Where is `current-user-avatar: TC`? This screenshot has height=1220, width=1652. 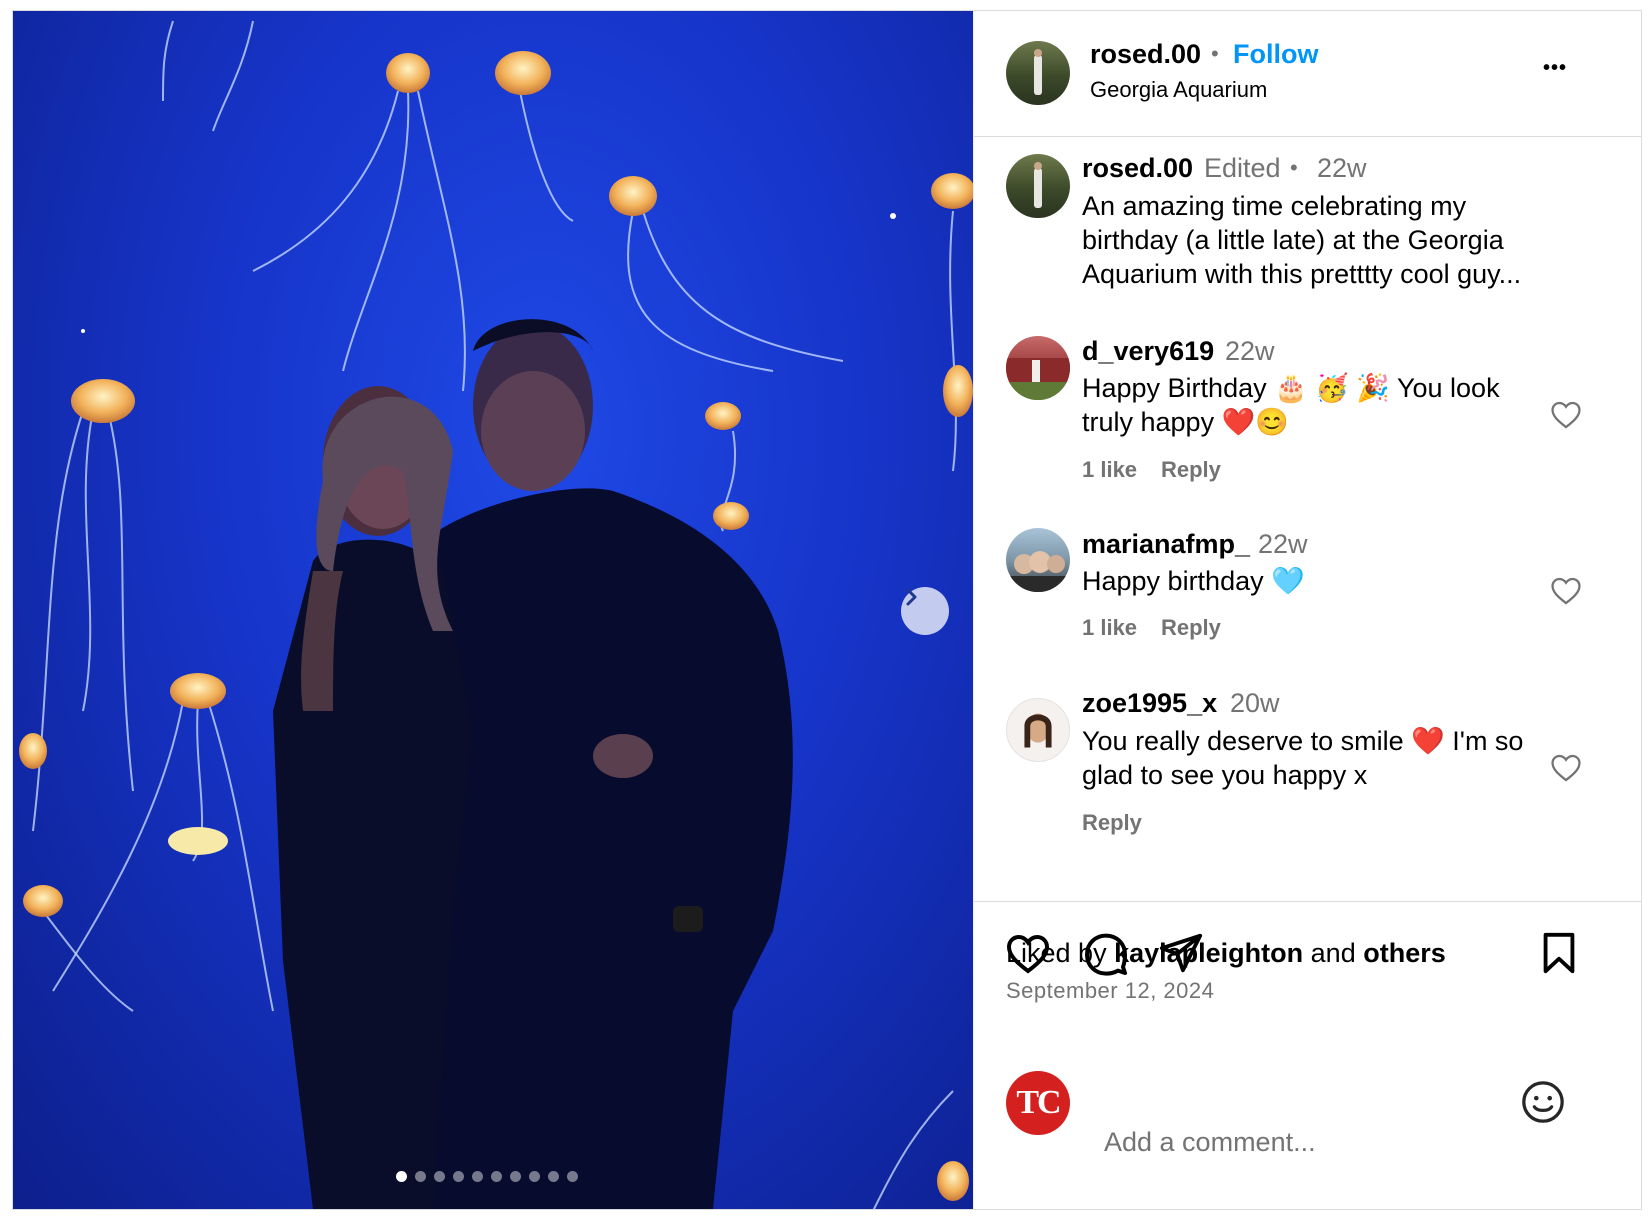 current-user-avatar: TC is located at coordinates (1038, 1103).